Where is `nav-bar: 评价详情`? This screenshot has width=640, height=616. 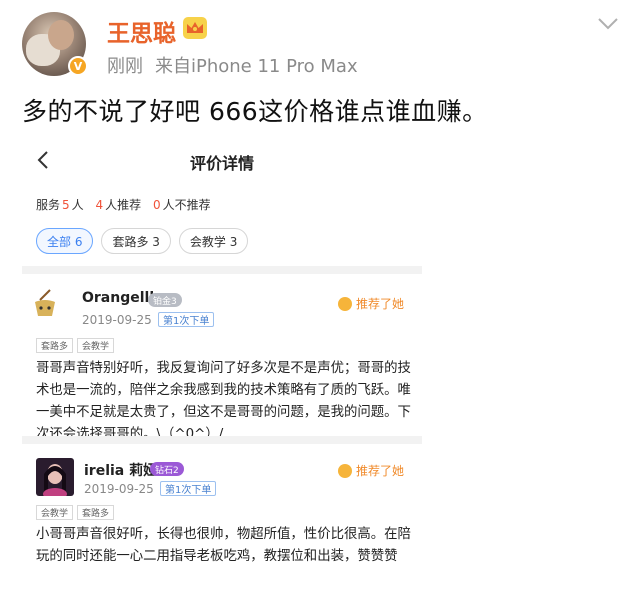 nav-bar: 评价详情 is located at coordinates (222, 159).